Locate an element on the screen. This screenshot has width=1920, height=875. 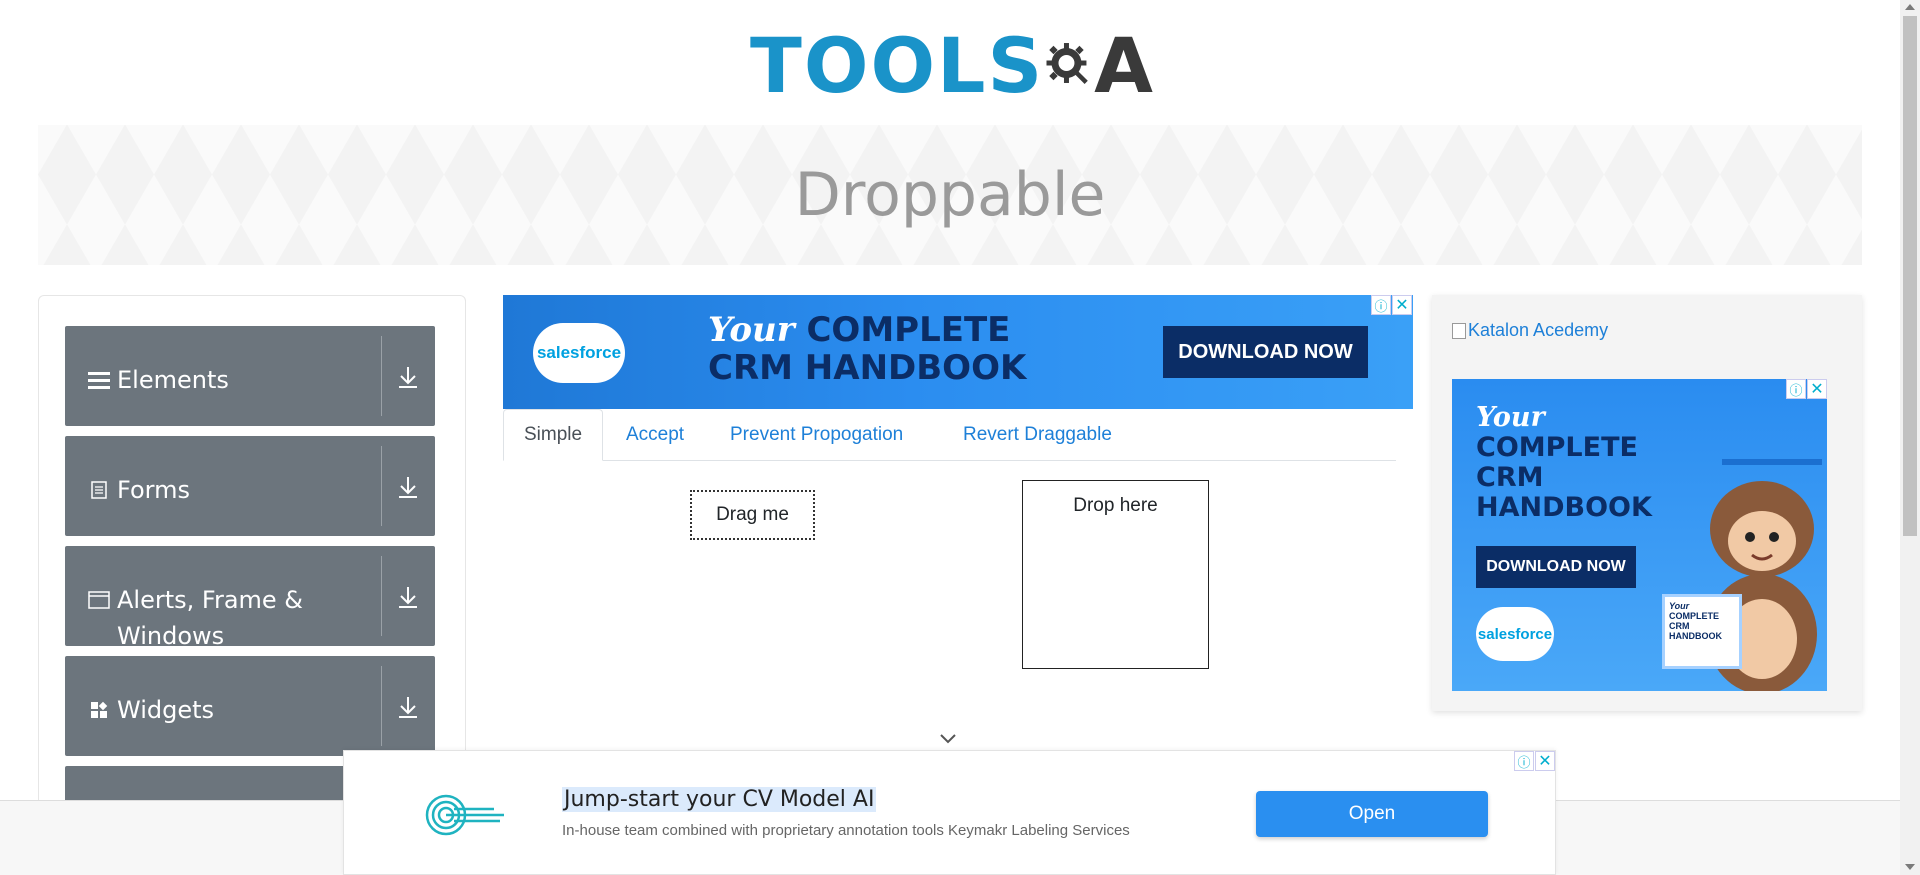
tab-simple: Simple is located at coordinates (553, 435).